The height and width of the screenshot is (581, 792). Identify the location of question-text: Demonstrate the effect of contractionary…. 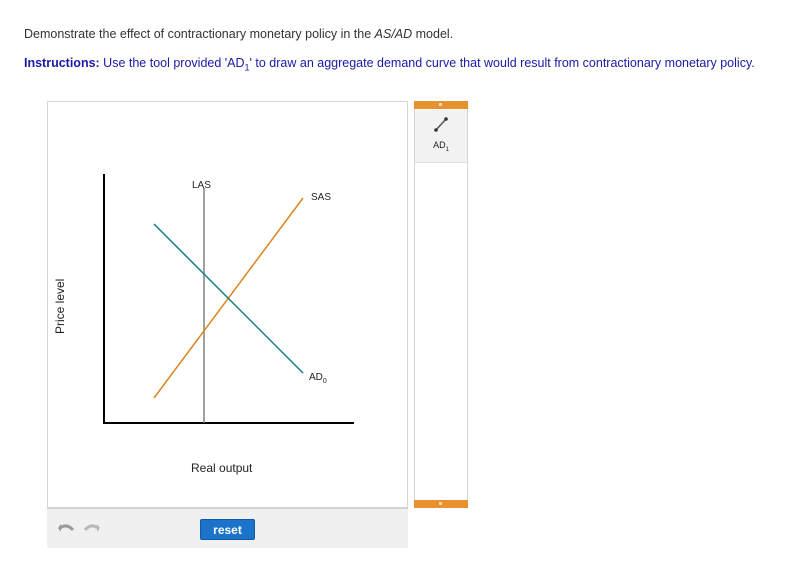
(239, 34).